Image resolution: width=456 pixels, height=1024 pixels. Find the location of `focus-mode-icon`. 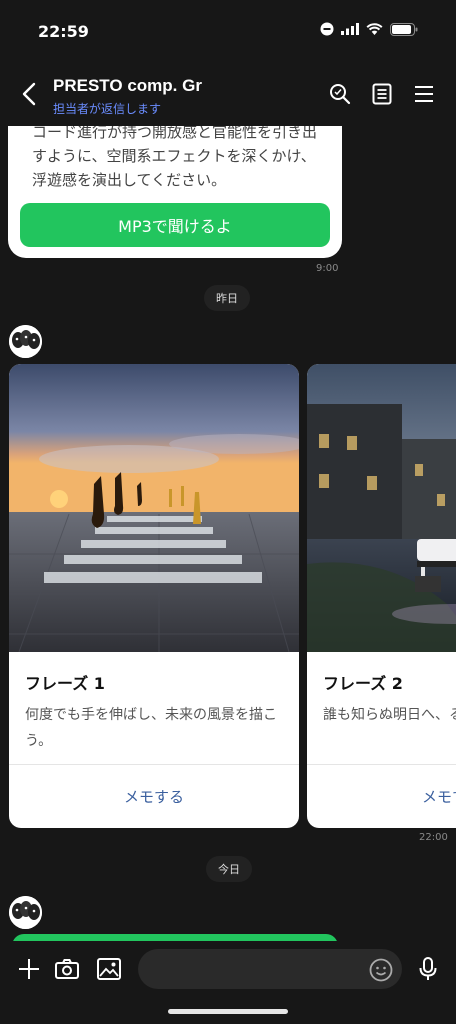

focus-mode-icon is located at coordinates (327, 29).